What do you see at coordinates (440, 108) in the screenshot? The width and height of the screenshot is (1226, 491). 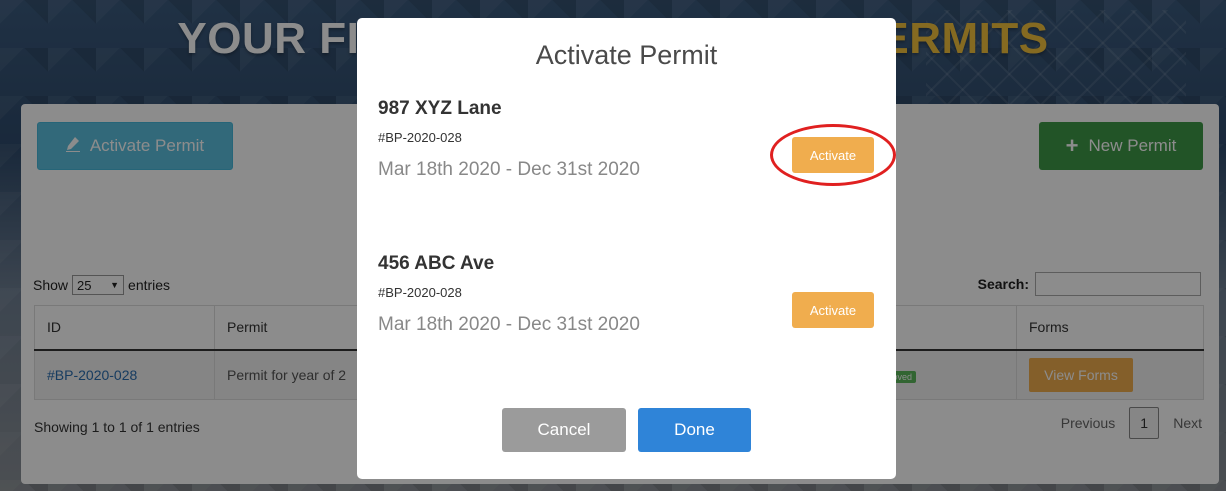 I see `permit-address: 987 XYZ Lane` at bounding box center [440, 108].